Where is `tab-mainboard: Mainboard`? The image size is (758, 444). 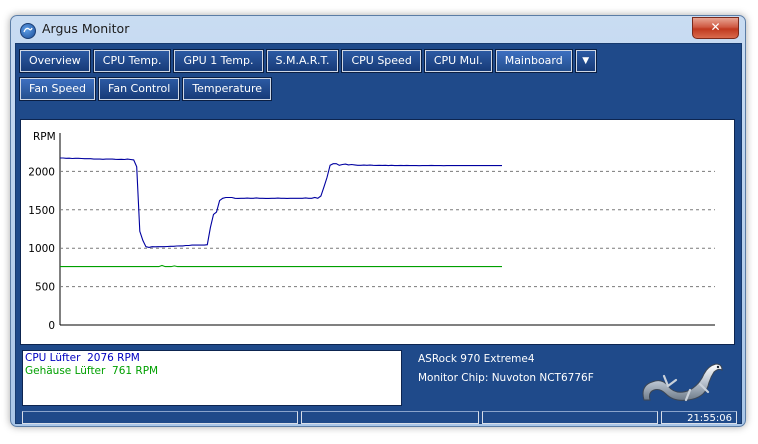
tab-mainboard: Mainboard is located at coordinates (533, 61).